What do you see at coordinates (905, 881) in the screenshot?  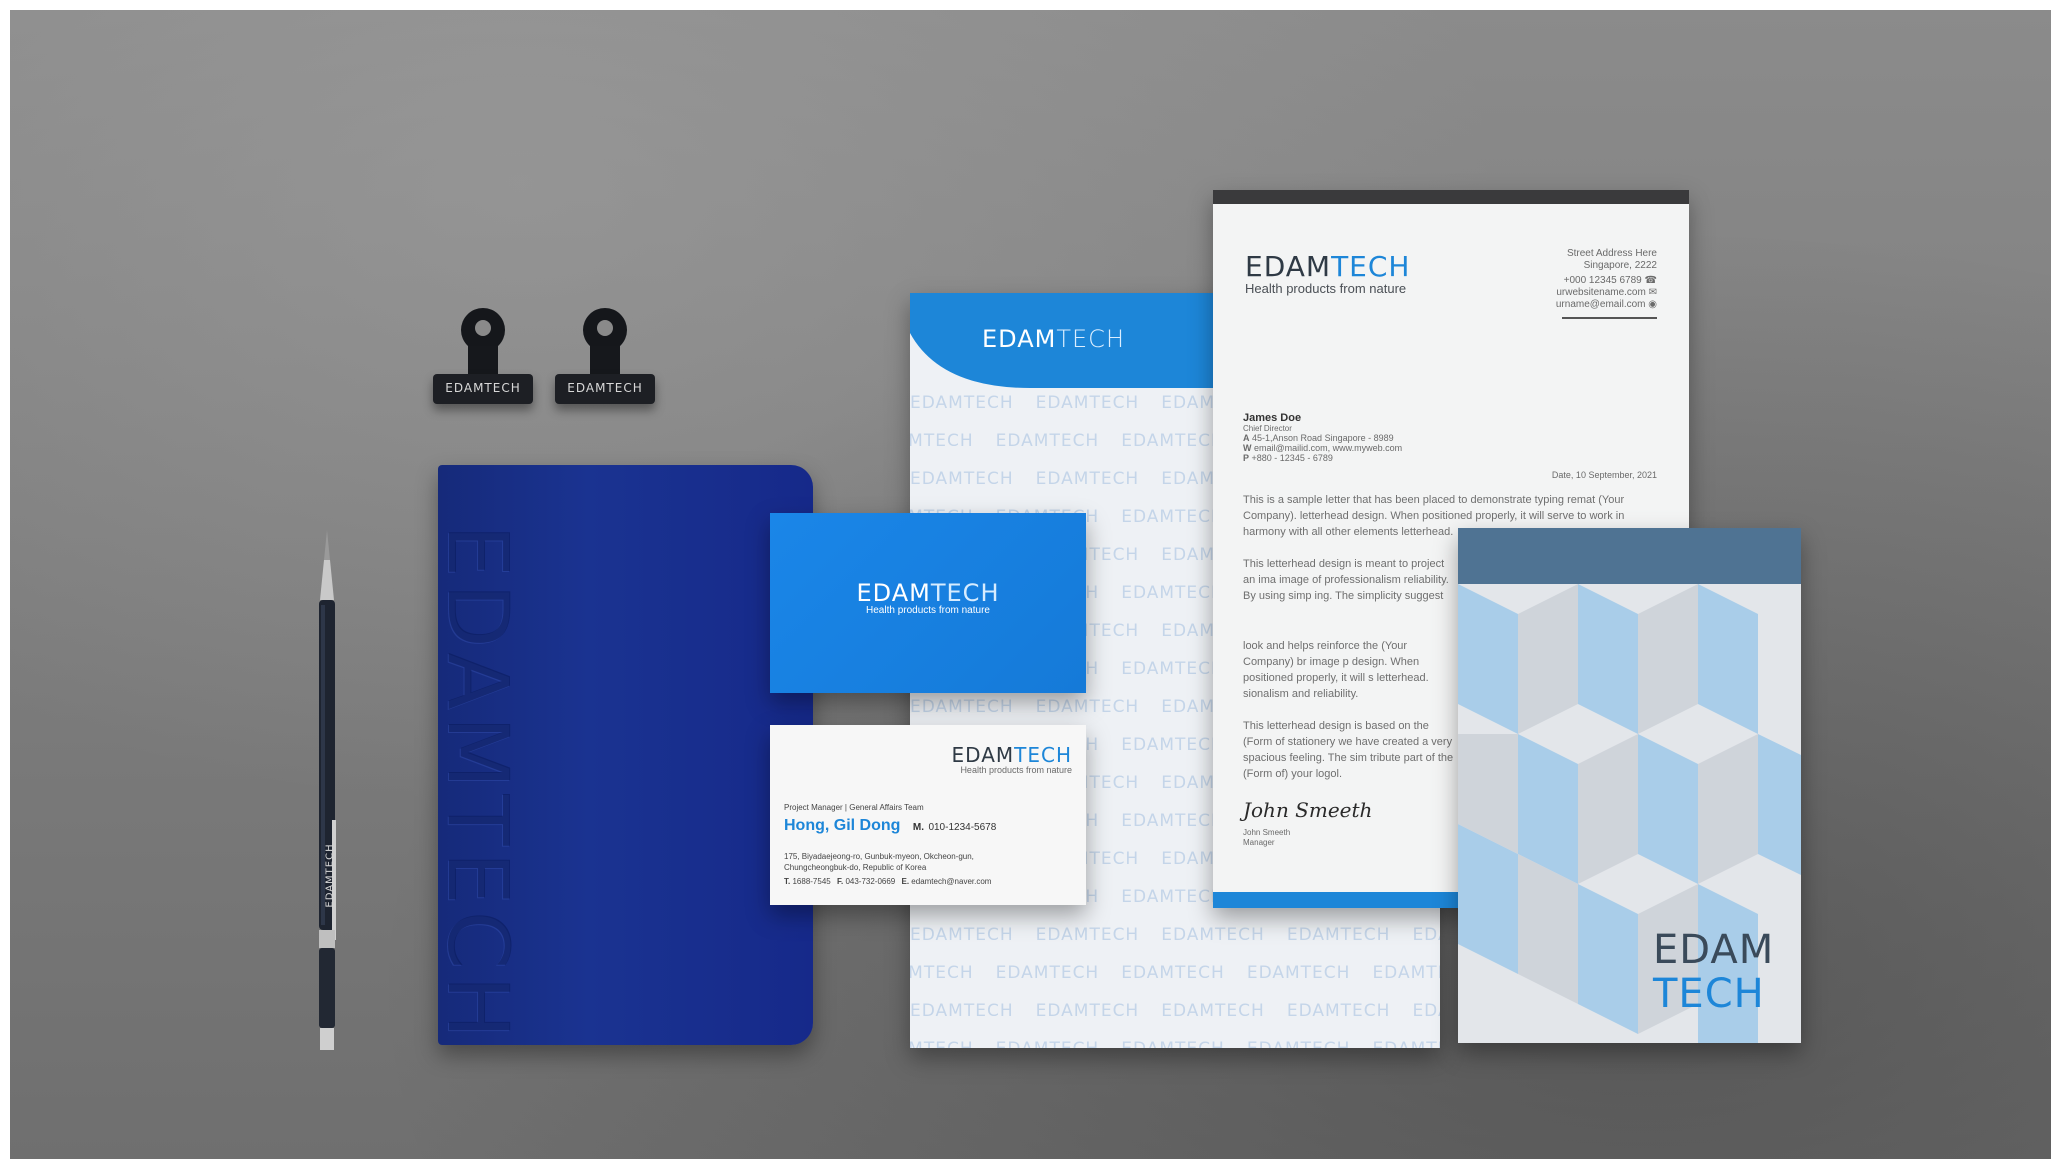 I see `email-label: E.` at bounding box center [905, 881].